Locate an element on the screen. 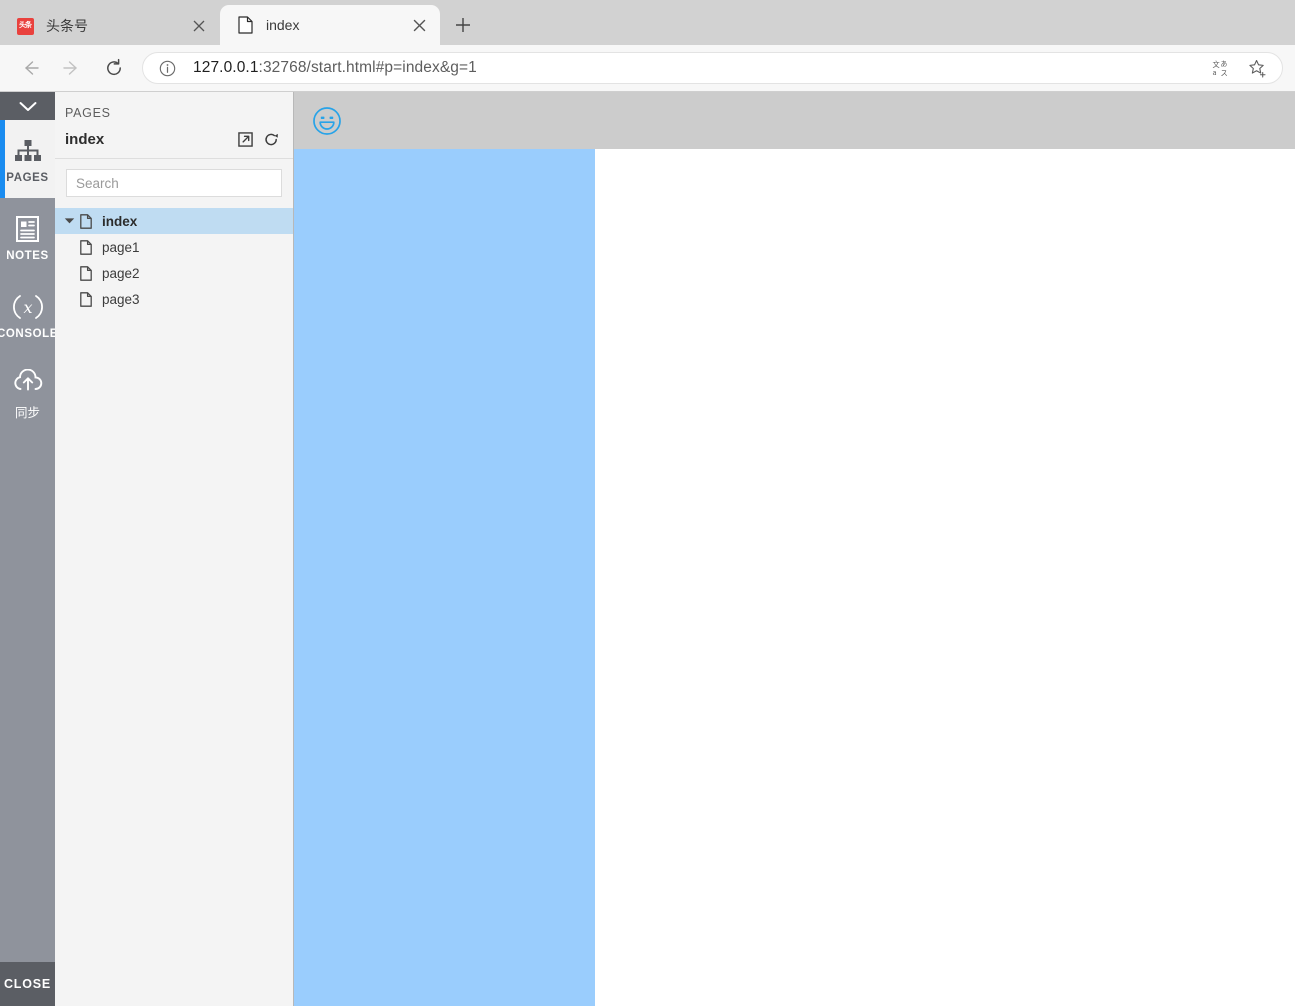 The width and height of the screenshot is (1295, 1006). search-input is located at coordinates (174, 183).